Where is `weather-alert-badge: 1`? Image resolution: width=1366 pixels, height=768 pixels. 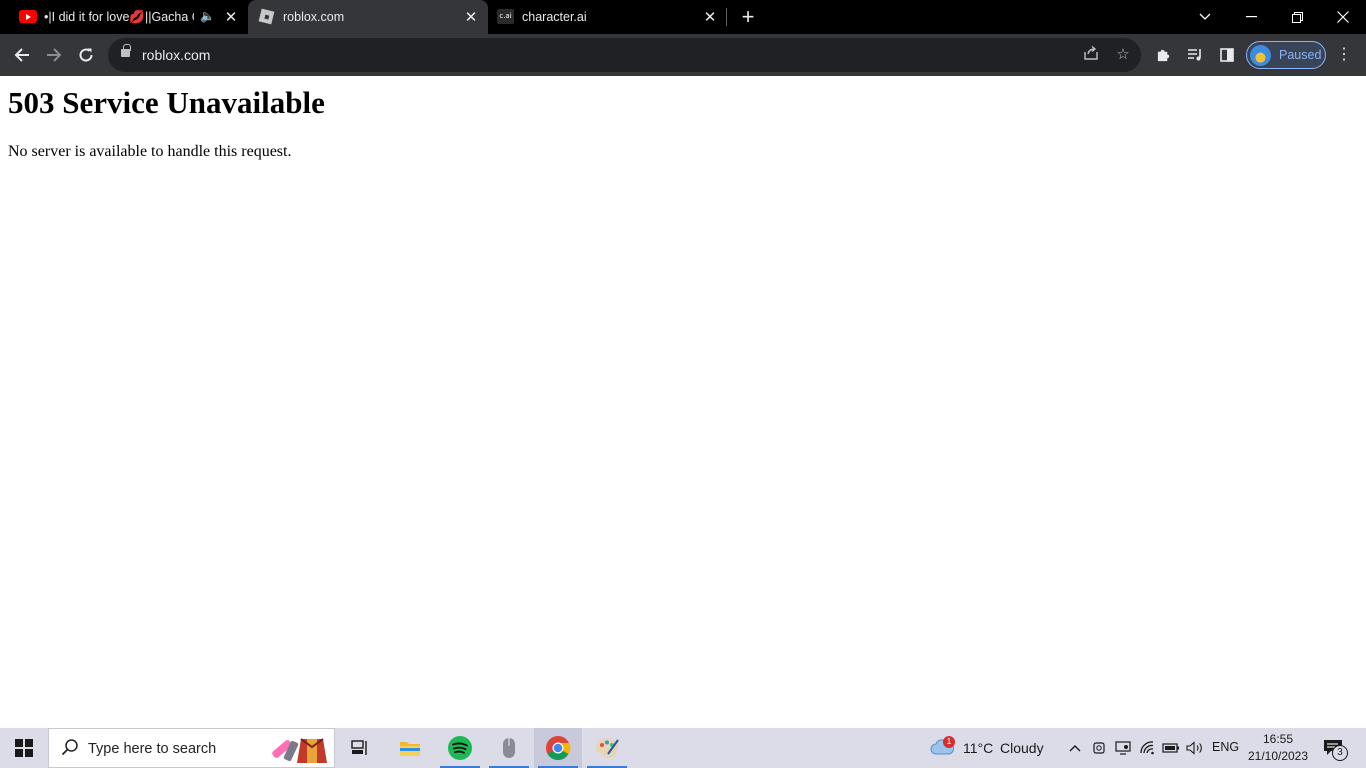 weather-alert-badge: 1 is located at coordinates (949, 742).